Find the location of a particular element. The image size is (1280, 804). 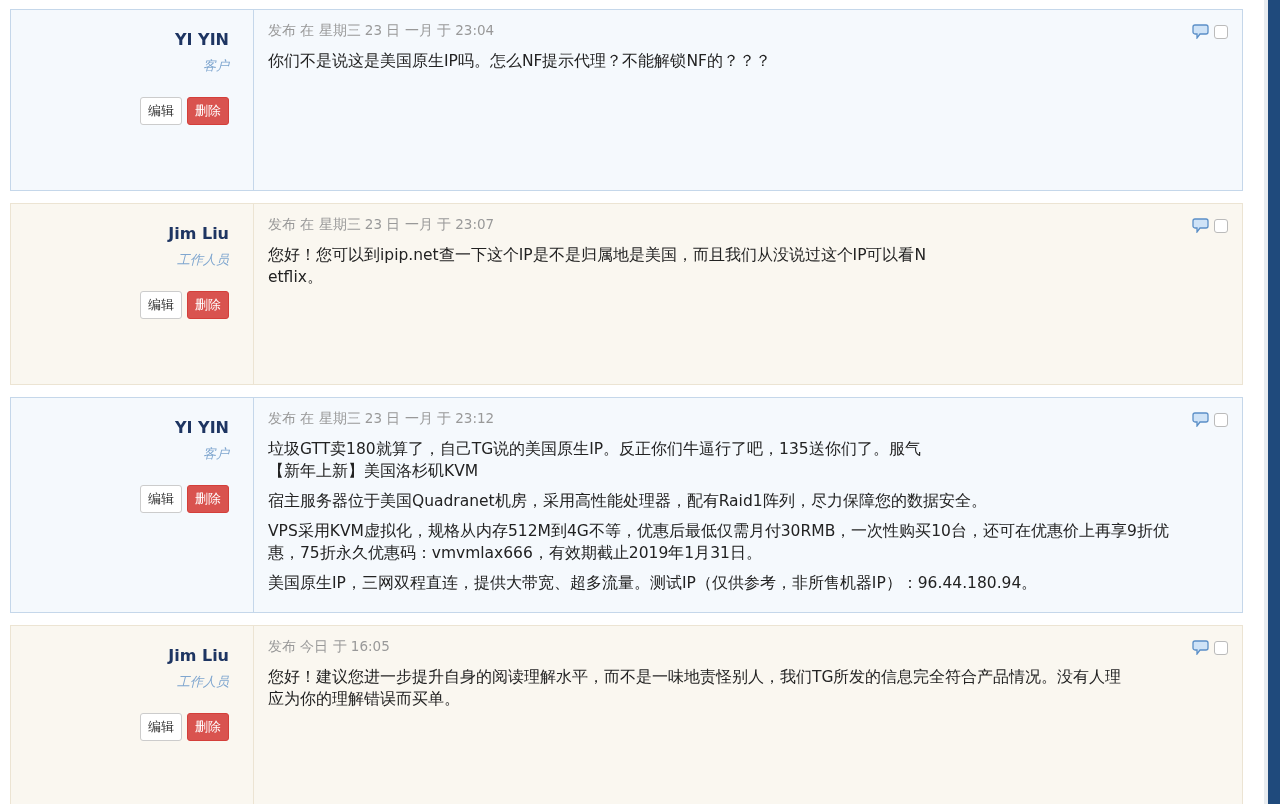

message-text: 美国原生IP，三网双程直连，提供大带宽、超多流量。测试IP（仅供参考，非所售机器IP）：96.44.180.94。 is located at coordinates (653, 583).